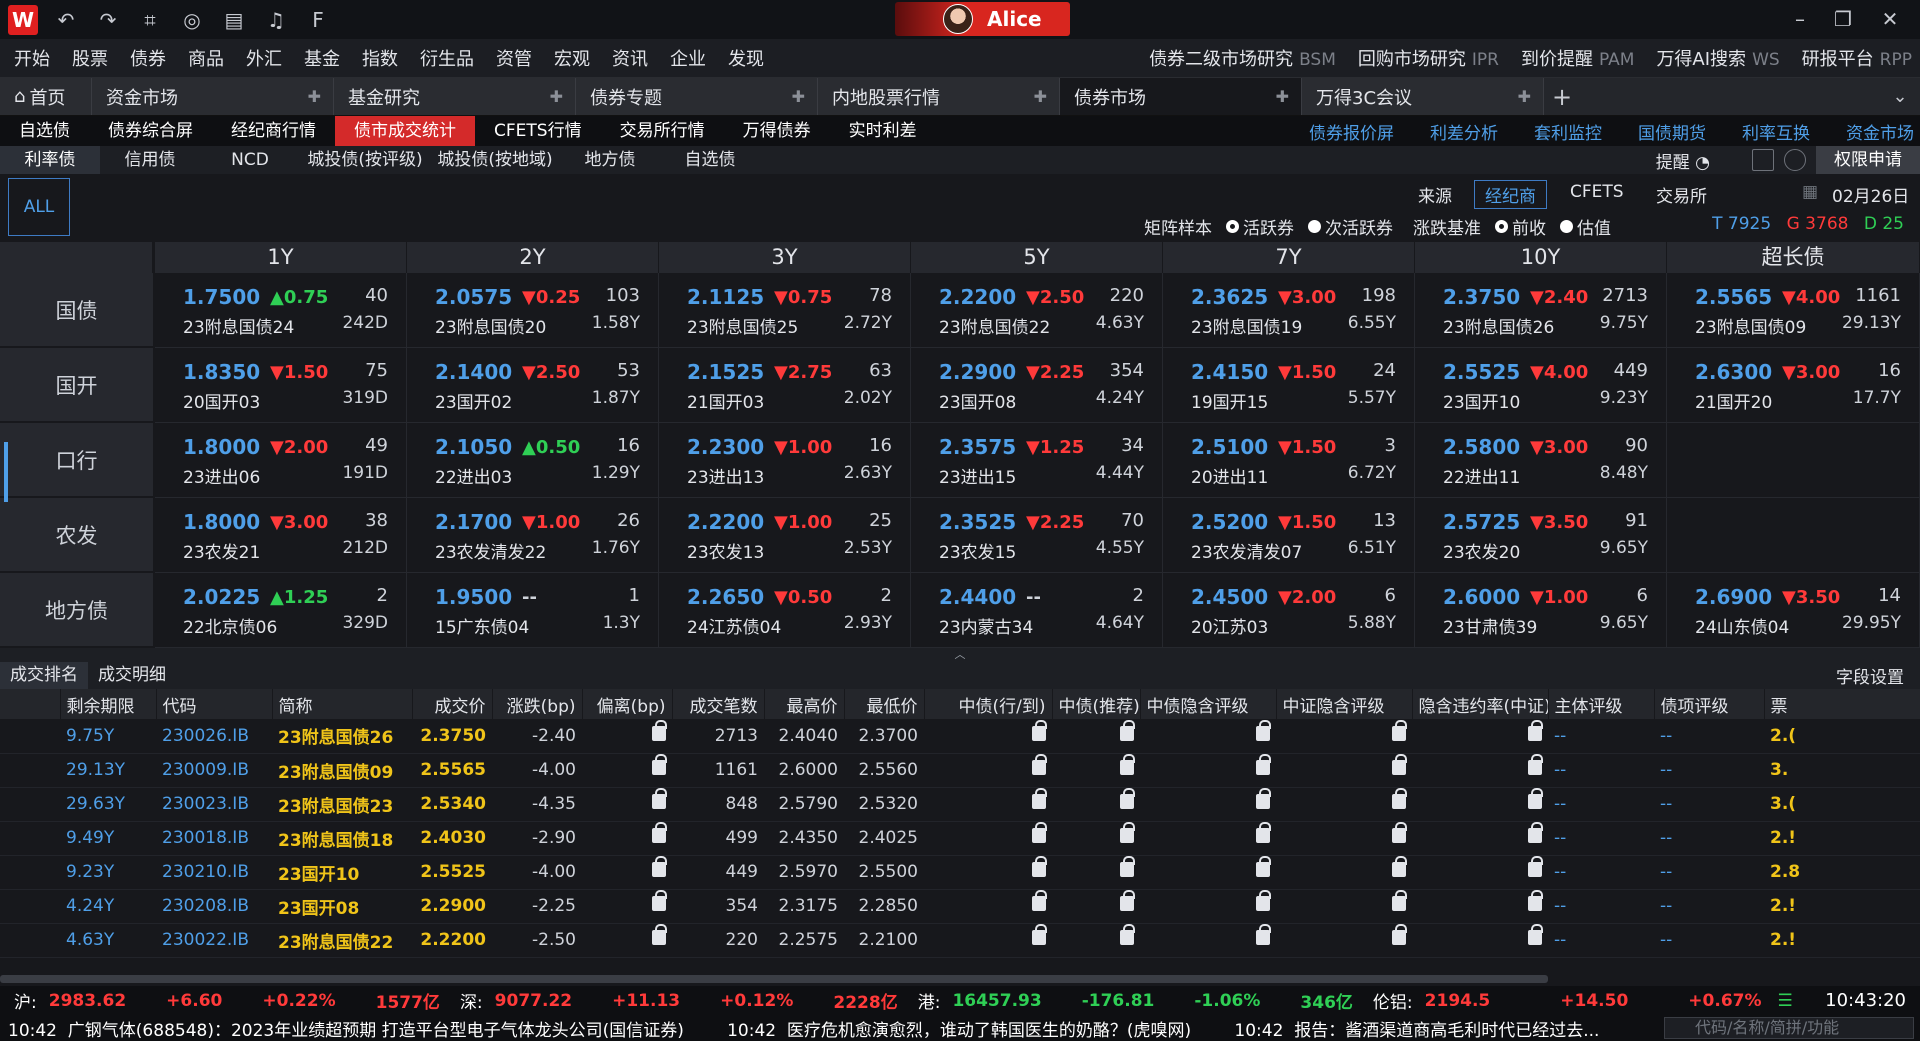  Describe the element at coordinates (785, 310) in the screenshot. I see `matrix-cell: 2.1125 ▼0.75 78 23附息国债25 2.72Y` at that location.